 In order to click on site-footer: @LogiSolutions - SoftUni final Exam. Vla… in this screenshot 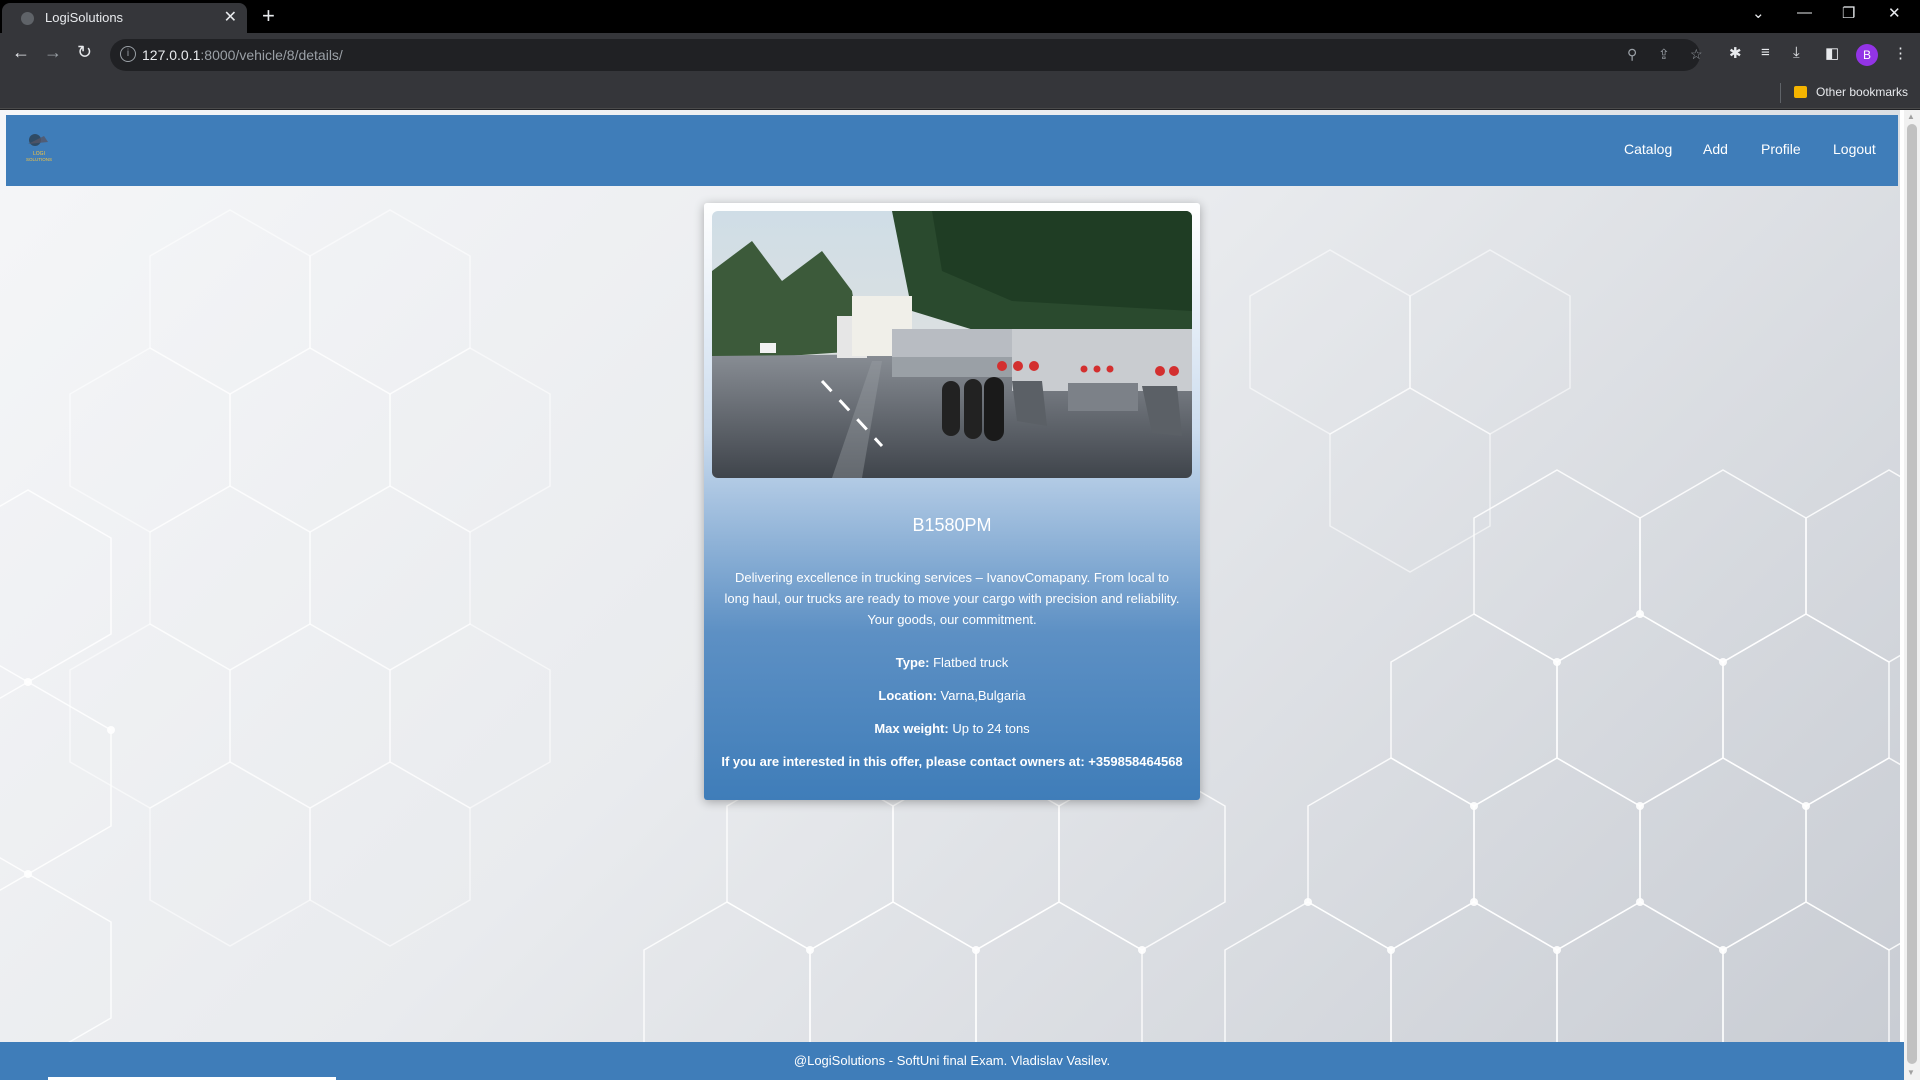, I will do `click(952, 1061)`.